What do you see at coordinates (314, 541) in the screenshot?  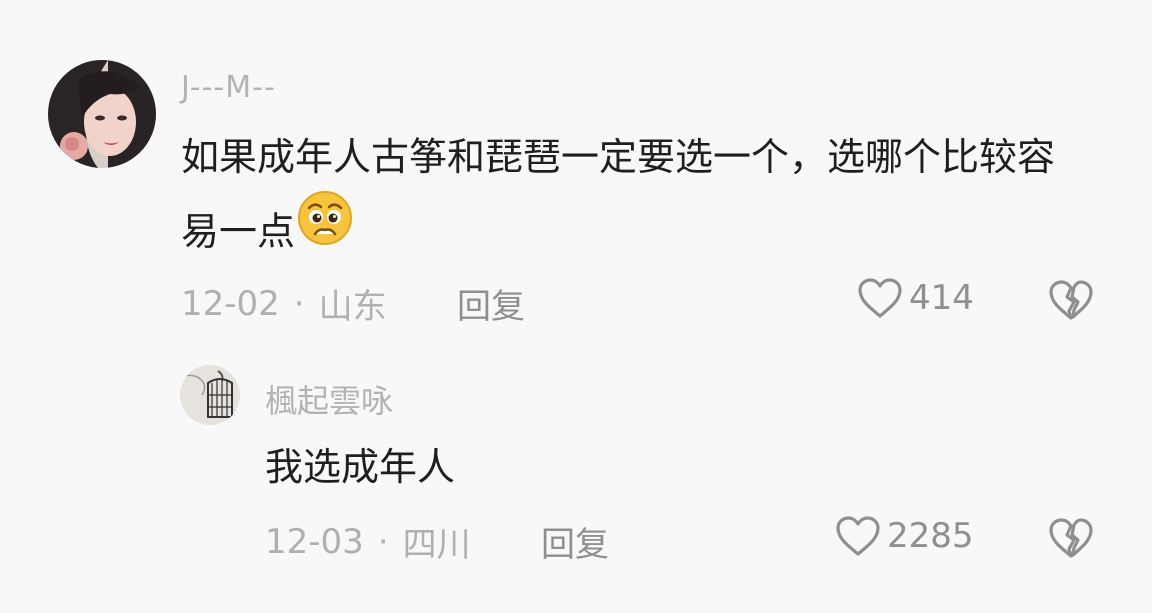 I see `comment-date: 12-03` at bounding box center [314, 541].